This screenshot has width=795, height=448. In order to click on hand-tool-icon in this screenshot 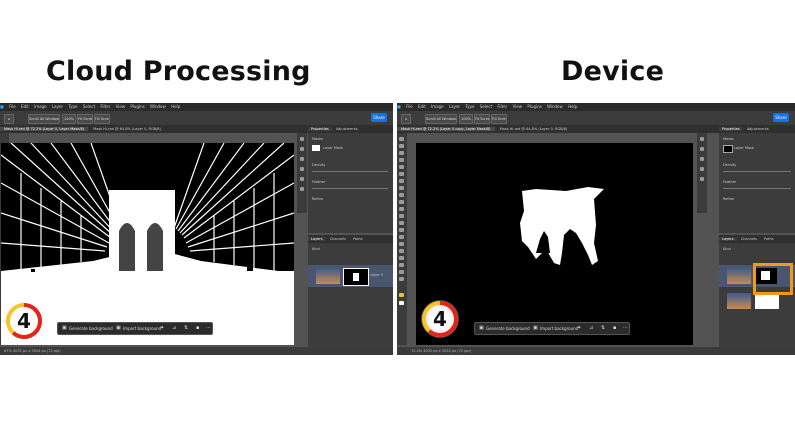, I will do `click(401, 272)`.